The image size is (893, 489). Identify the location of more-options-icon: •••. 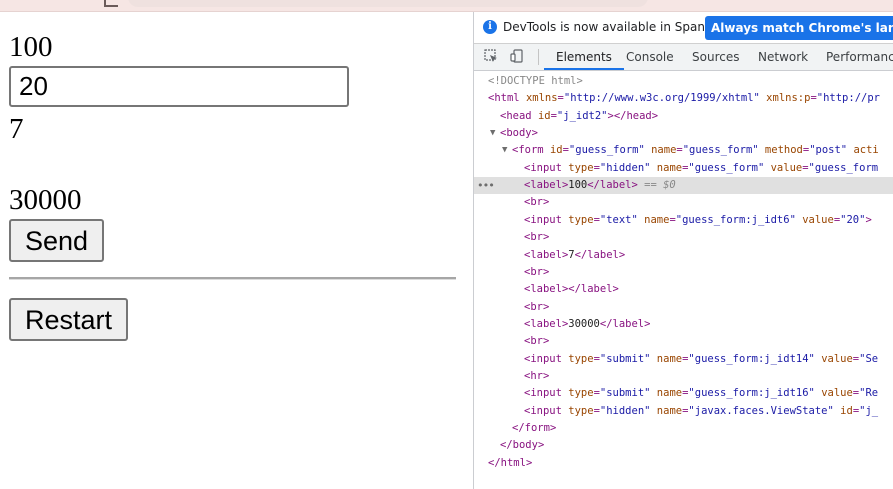
(486, 185).